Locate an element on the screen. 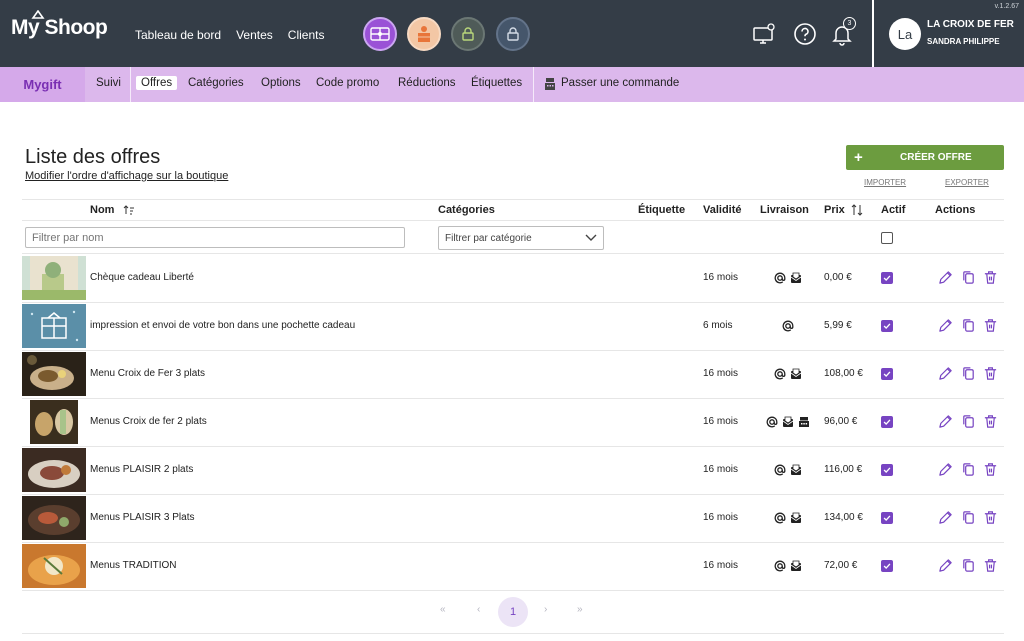 Image resolution: width=1024 pixels, height=641 pixels. table-row: Menus Croix de fer 2 plats 16 mois 96,00 € is located at coordinates (513, 422).